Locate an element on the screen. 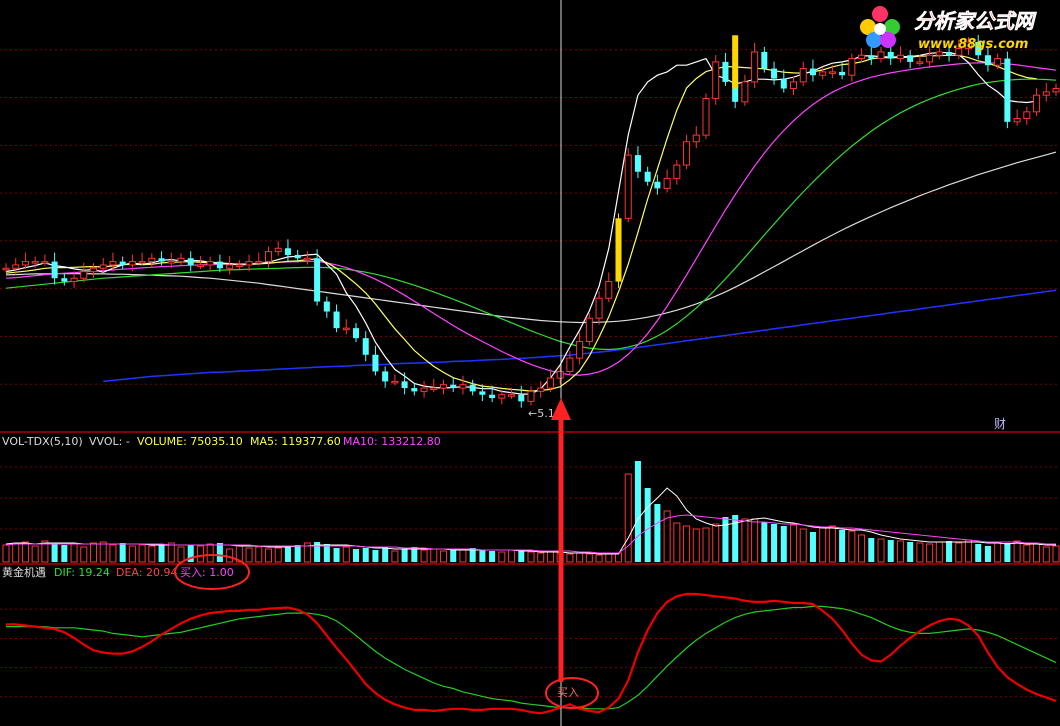 The height and width of the screenshot is (726, 1060). finance-badge: 财 is located at coordinates (1000, 424).